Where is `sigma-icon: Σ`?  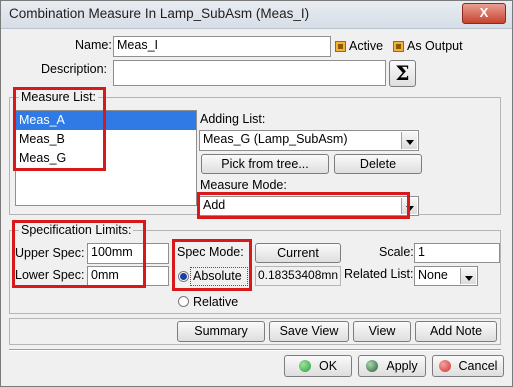 sigma-icon: Σ is located at coordinates (402, 73).